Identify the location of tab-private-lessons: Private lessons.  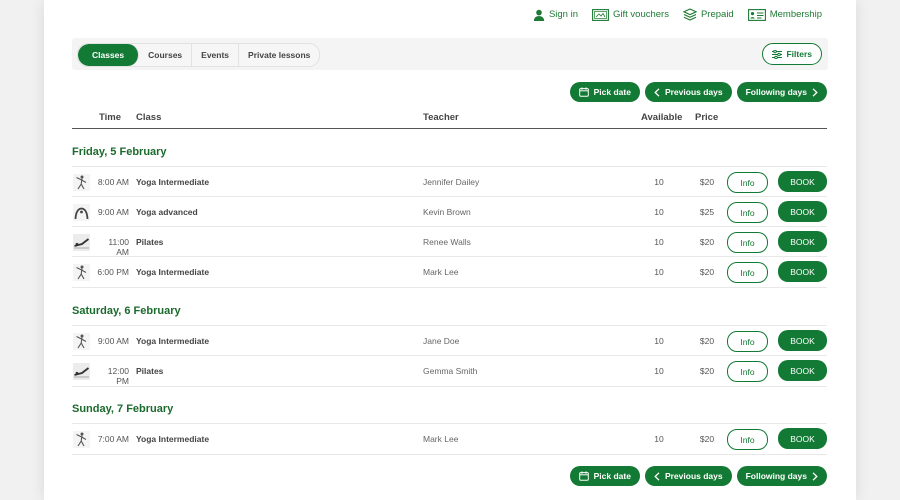
(279, 55).